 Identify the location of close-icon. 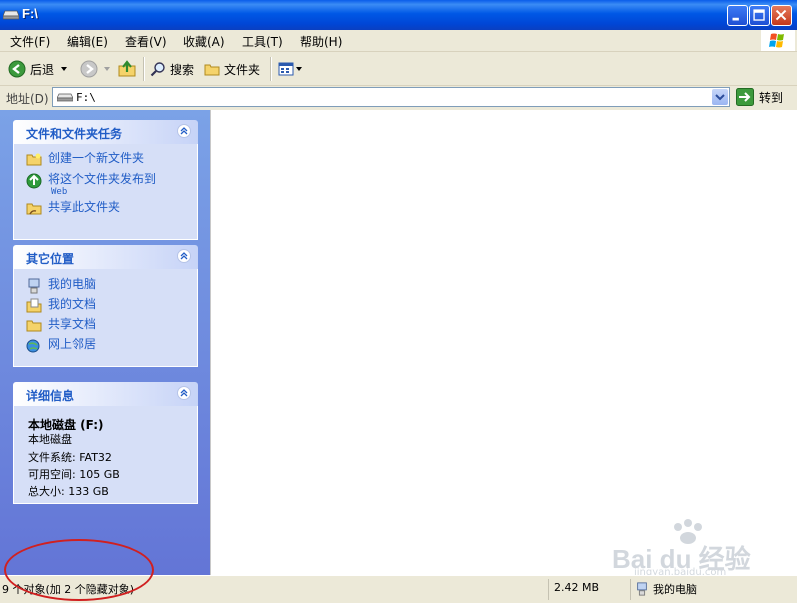
(781, 15).